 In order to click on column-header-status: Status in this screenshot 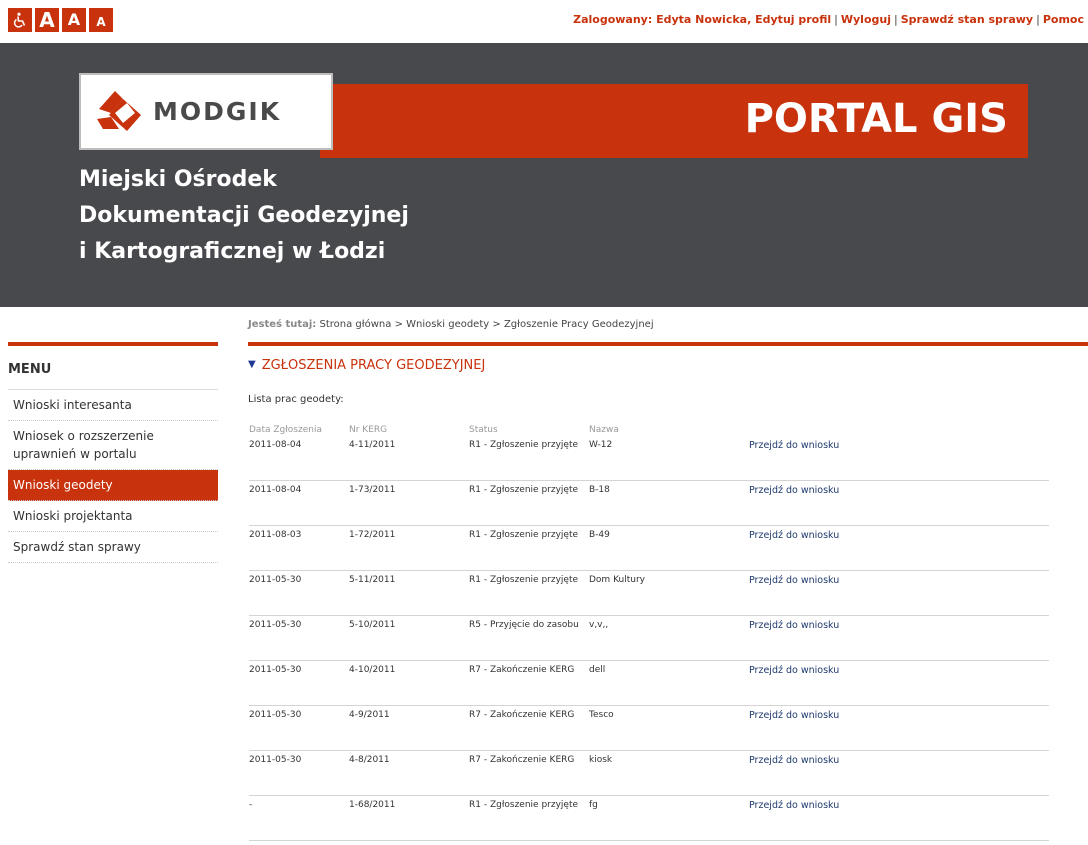, I will do `click(483, 430)`.